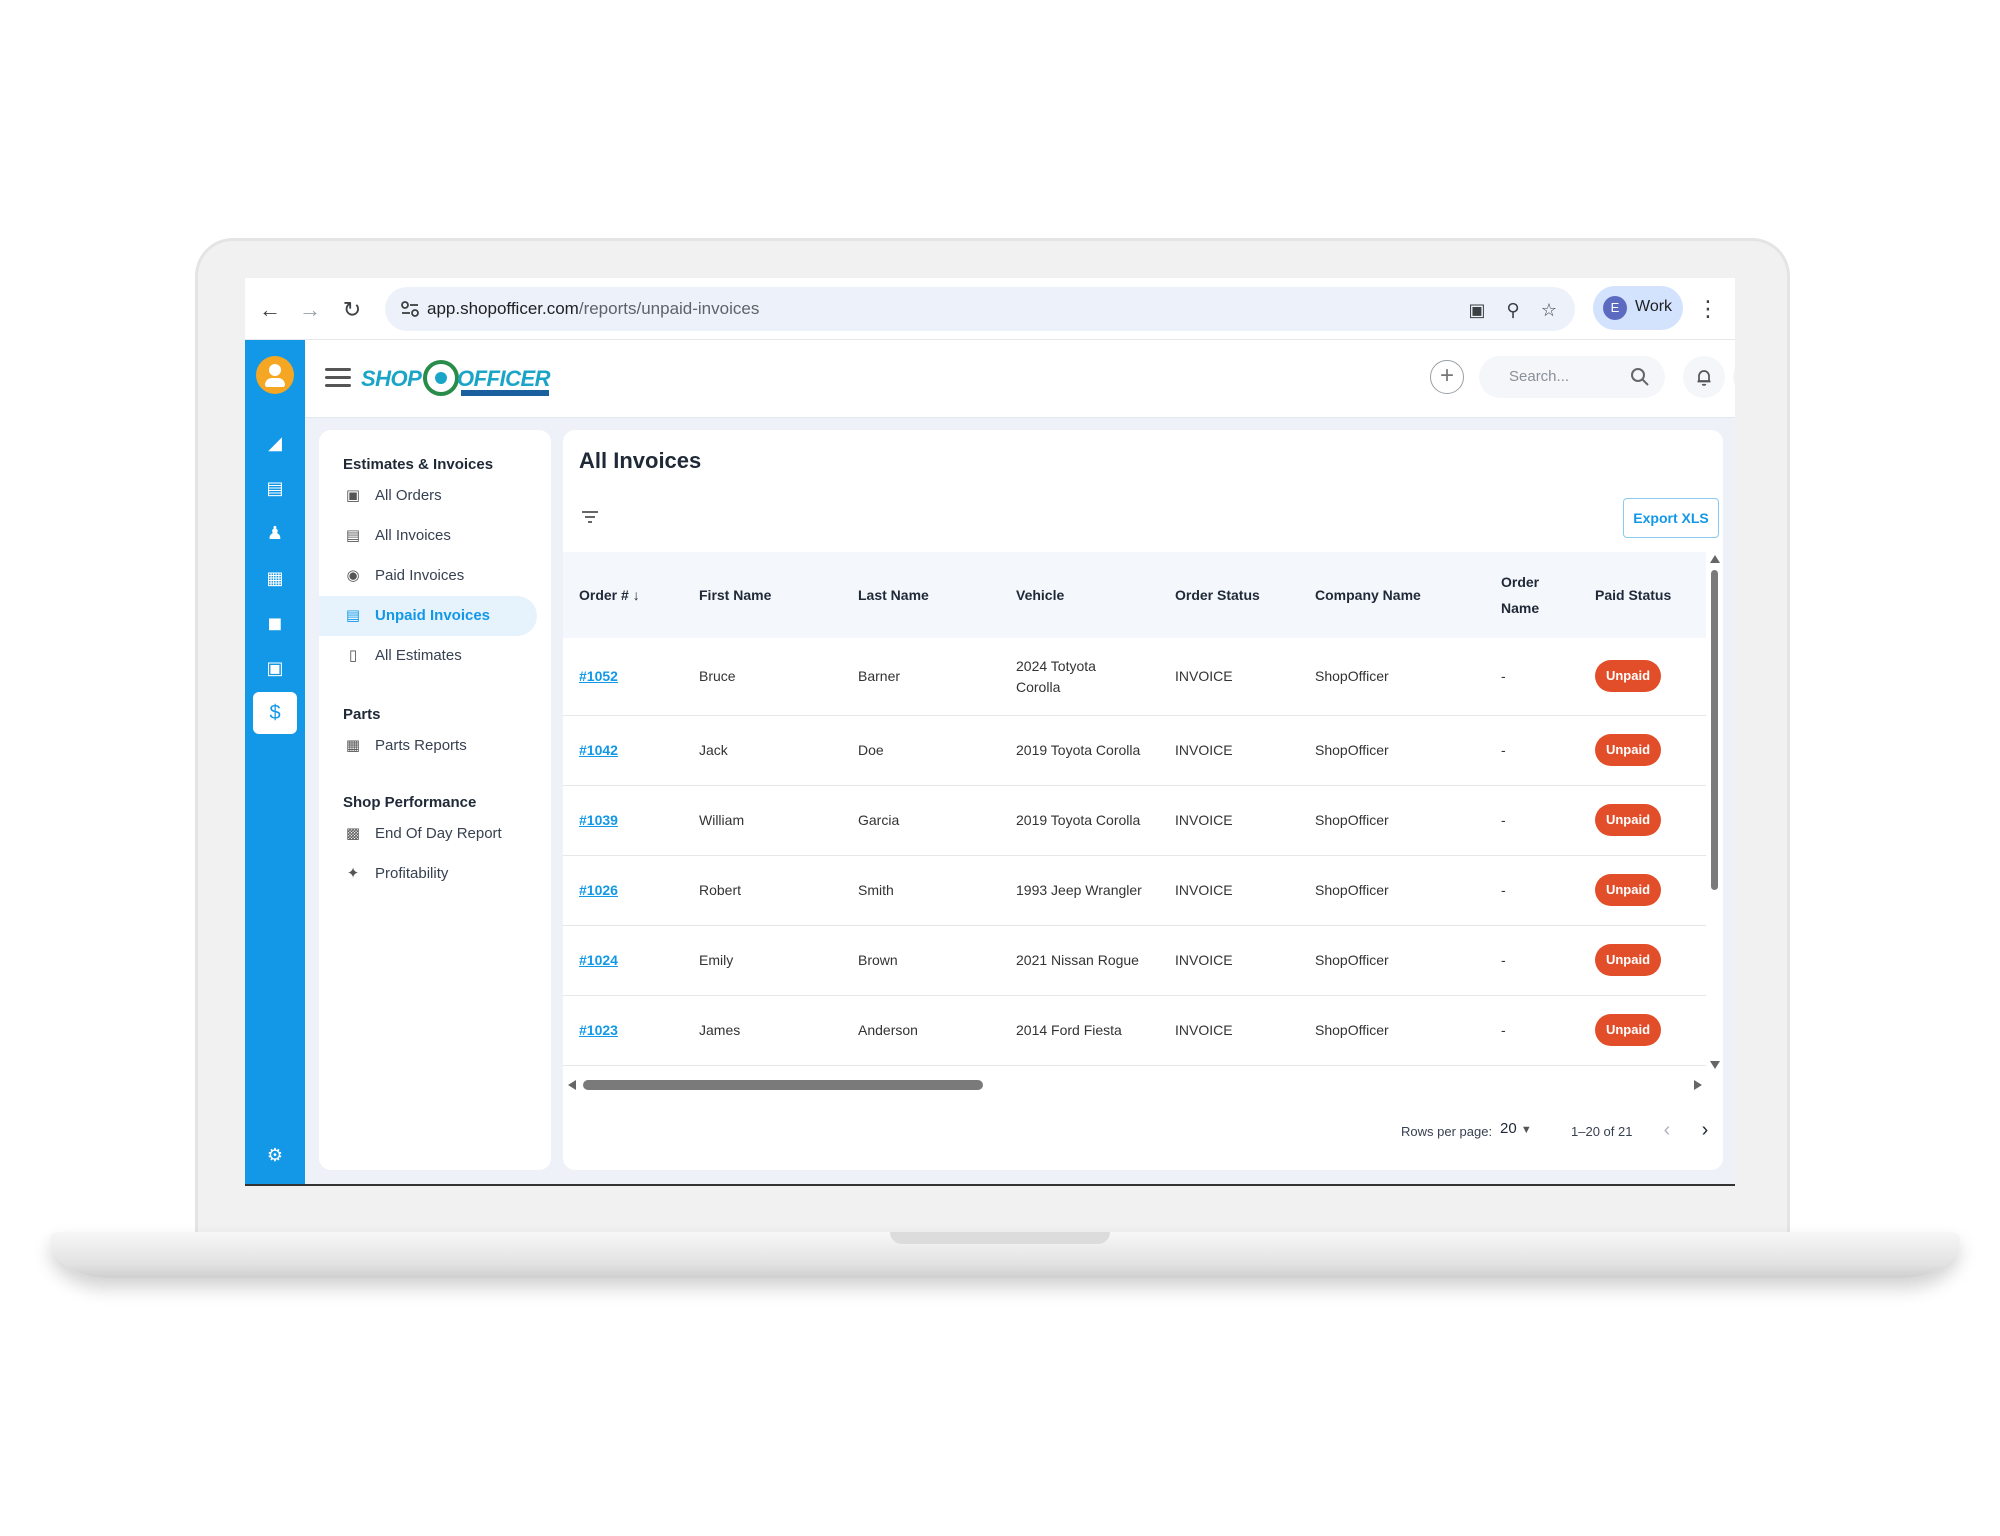 This screenshot has height=1536, width=2000. I want to click on profile-button: E Work, so click(1638, 308).